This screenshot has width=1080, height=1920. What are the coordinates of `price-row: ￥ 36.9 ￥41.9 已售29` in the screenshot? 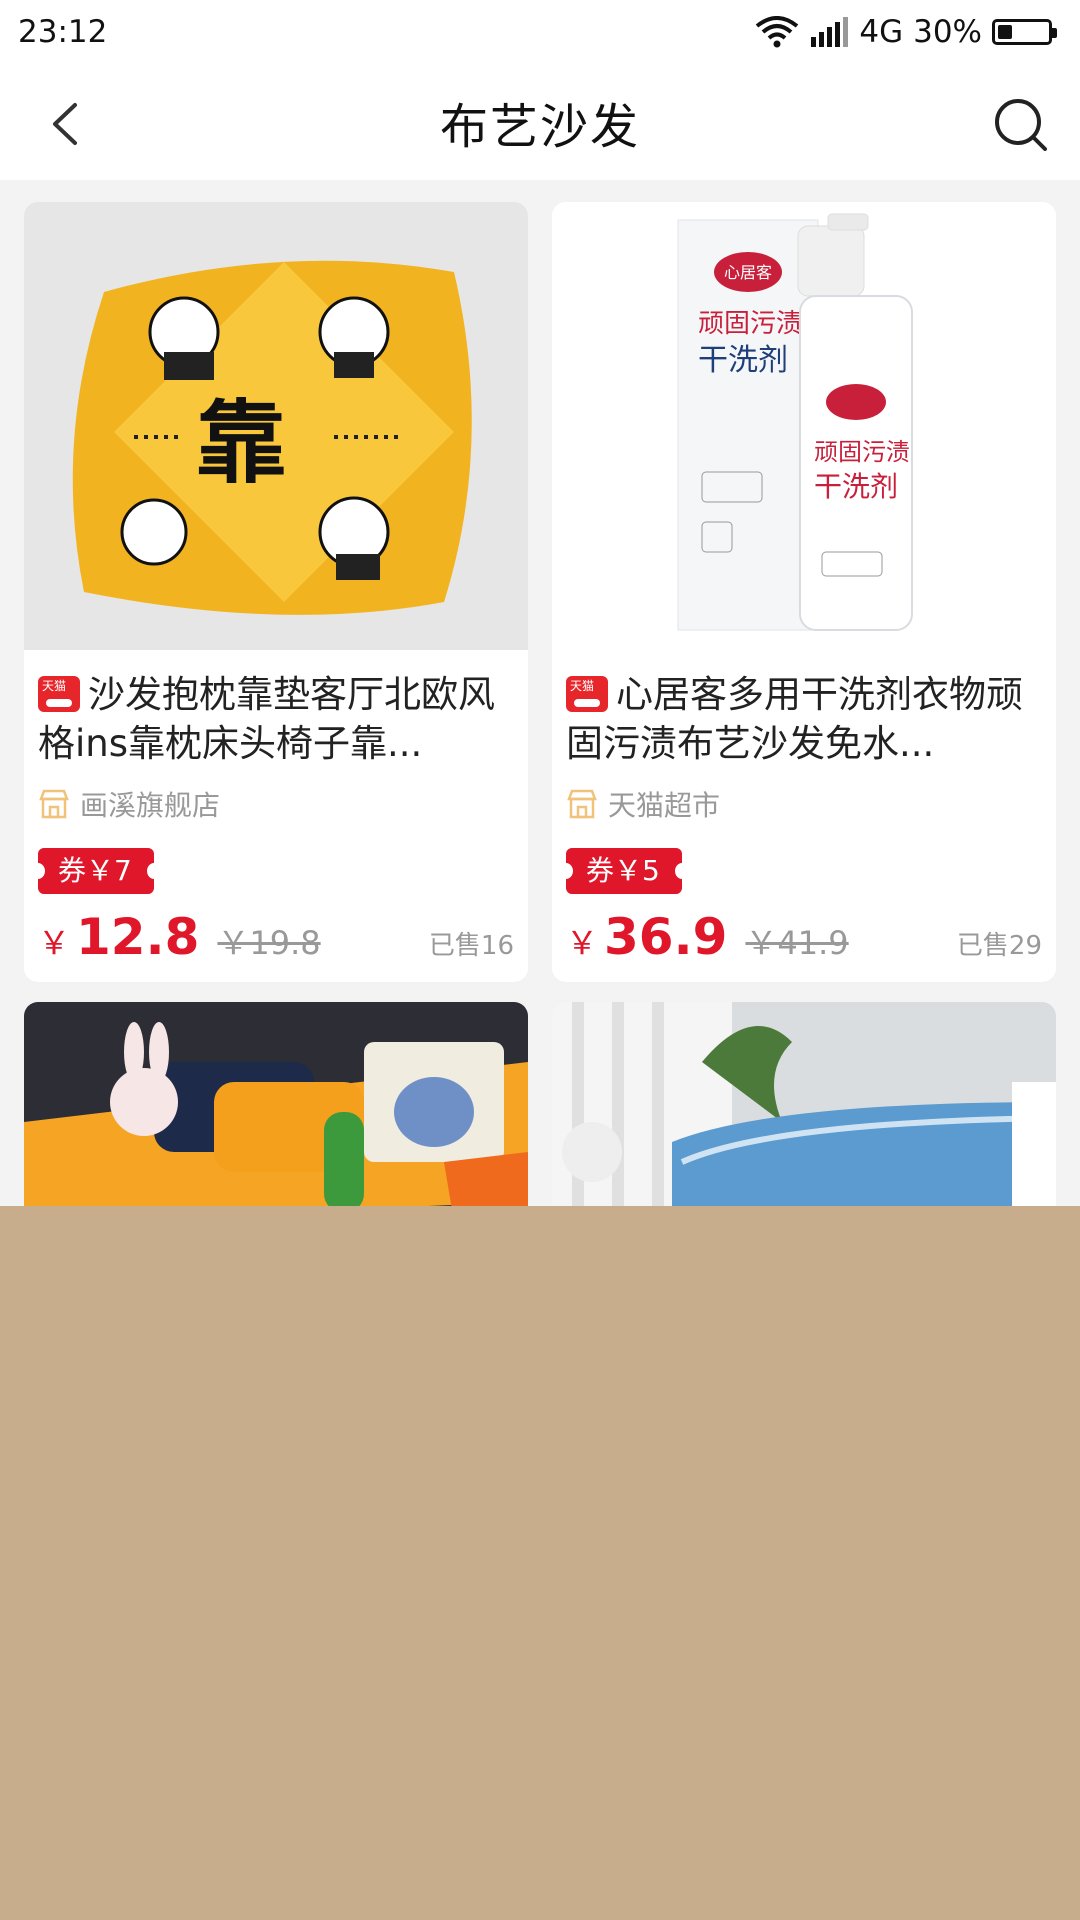 It's located at (804, 937).